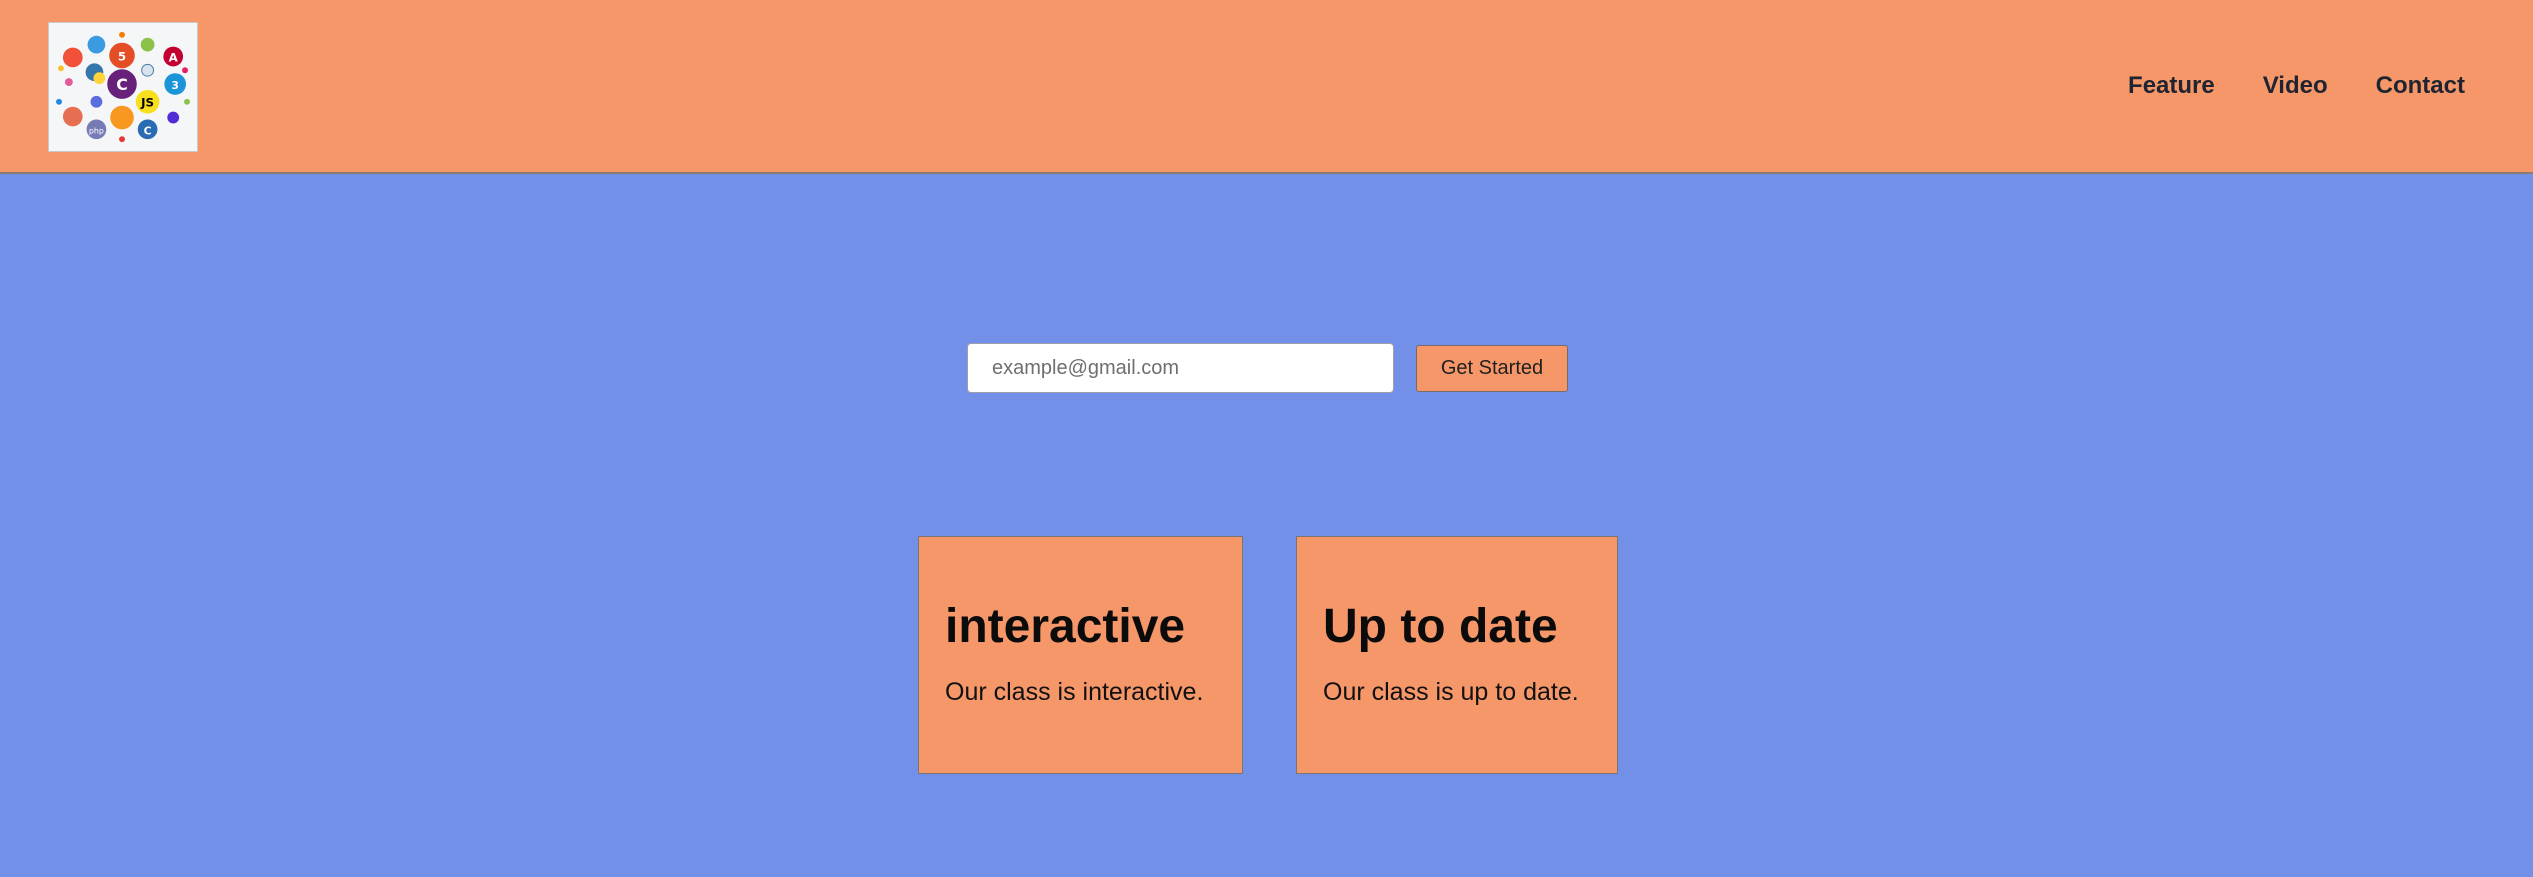  I want to click on nav-link-video: Video, so click(2295, 86).